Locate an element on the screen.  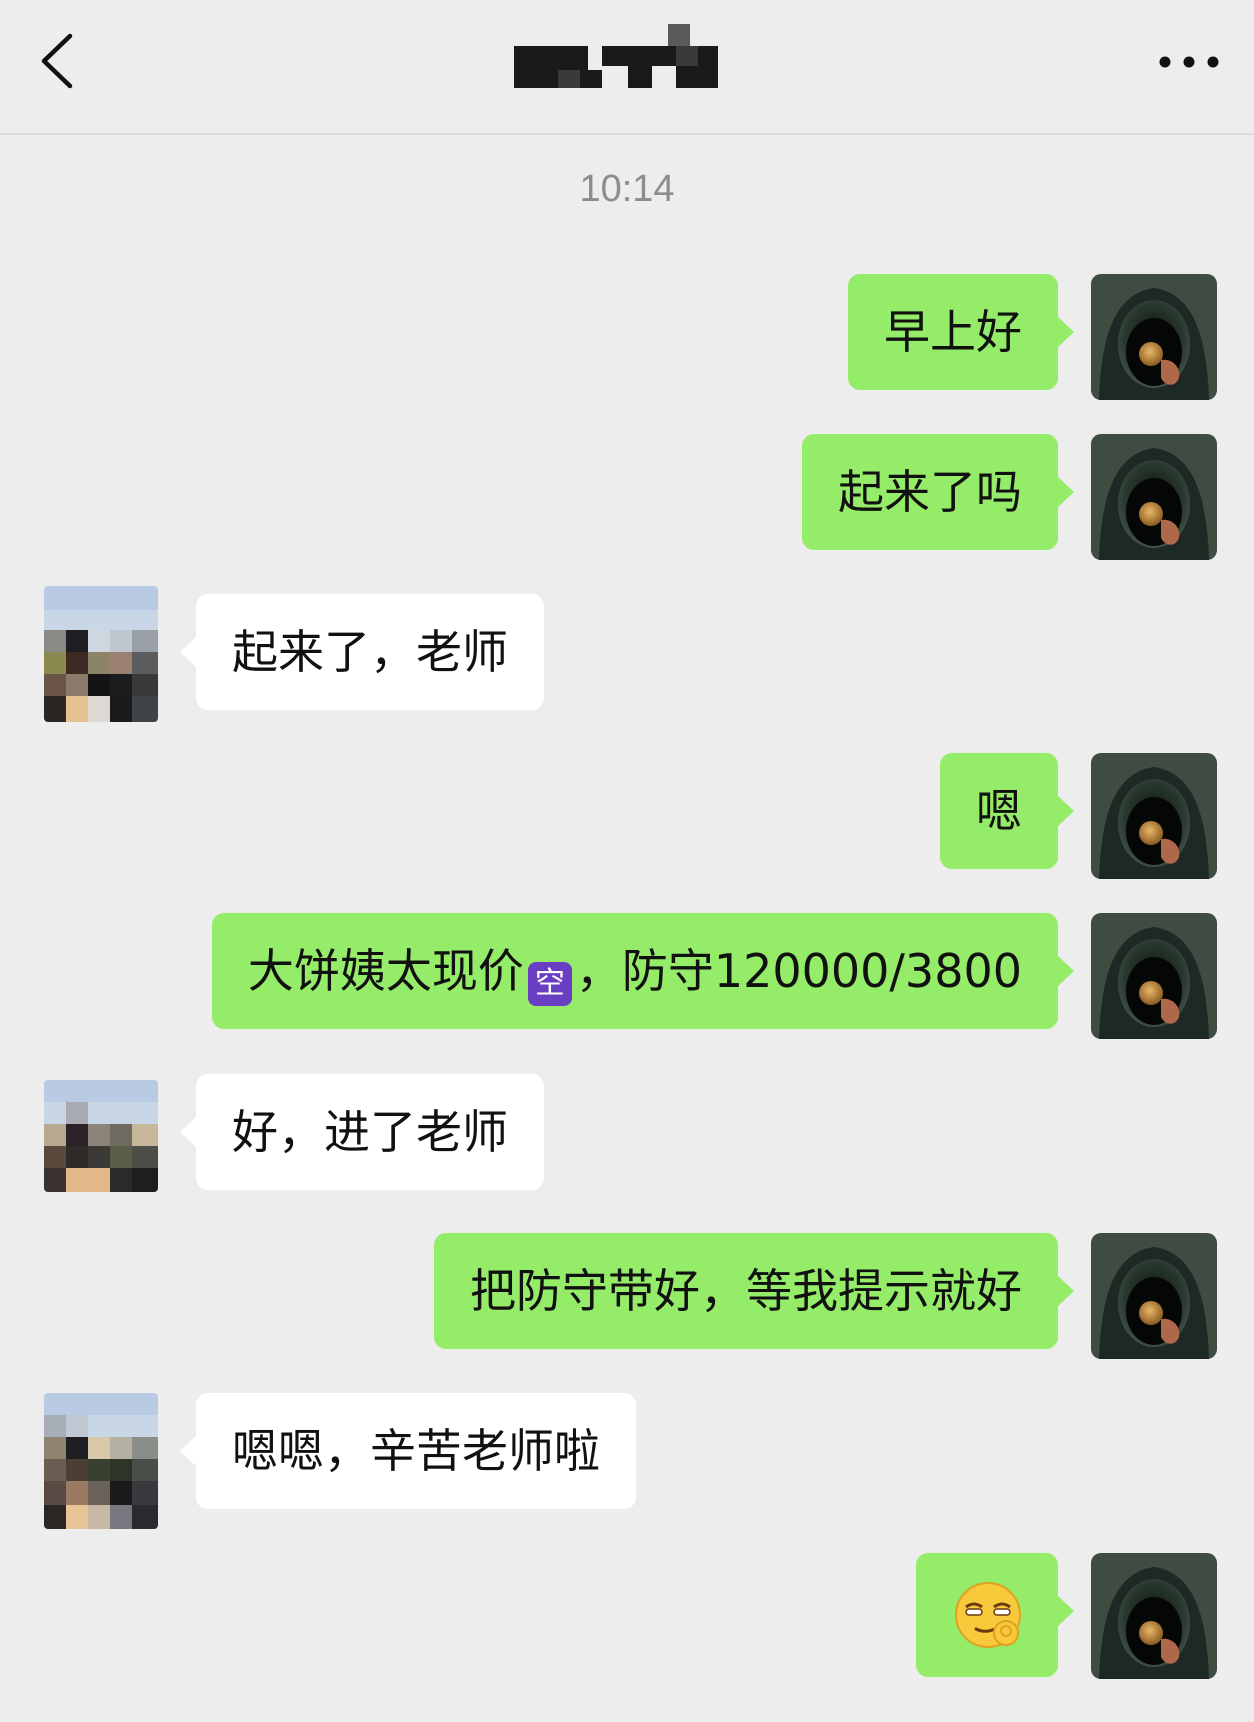
chevron-left-icon is located at coordinates (57, 61).